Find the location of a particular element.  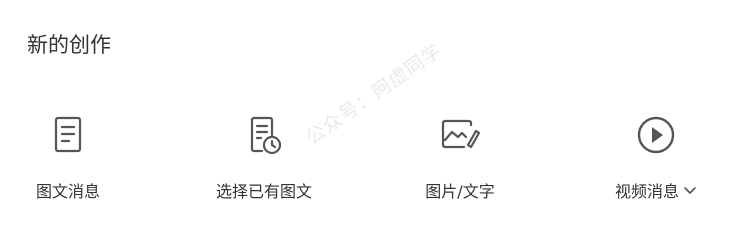

document-clock-icon is located at coordinates (264, 135).